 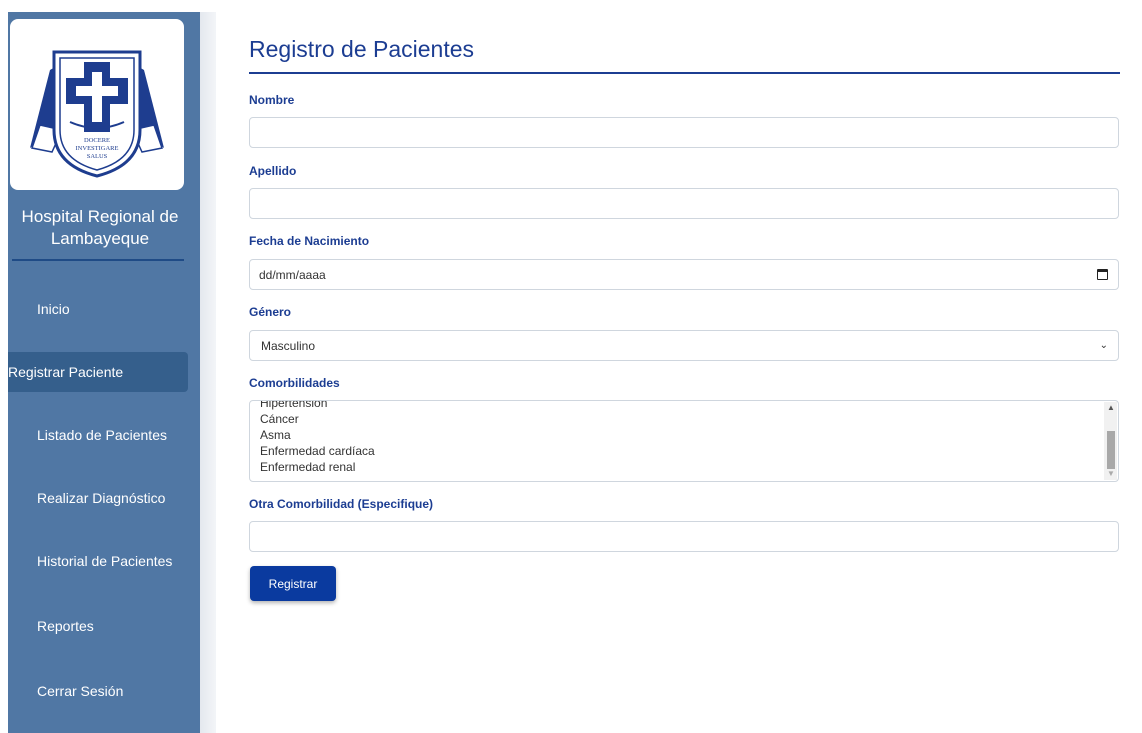 What do you see at coordinates (97, 114) in the screenshot?
I see `hospital-shield-logo: DOCERE INVESTIGARE SALUS` at bounding box center [97, 114].